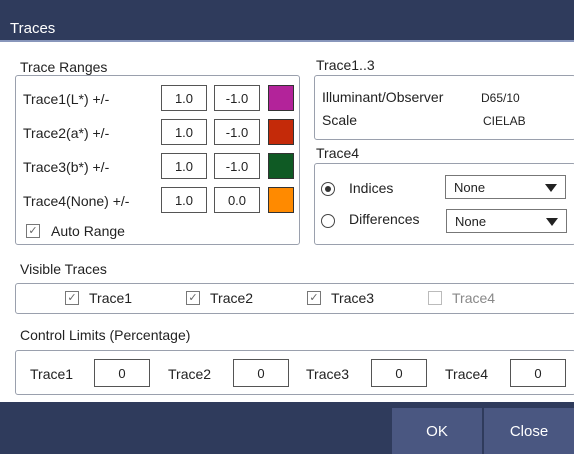 This screenshot has width=574, height=454. I want to click on trace2-range-label: Trace2(a*) +/-, so click(66, 133).